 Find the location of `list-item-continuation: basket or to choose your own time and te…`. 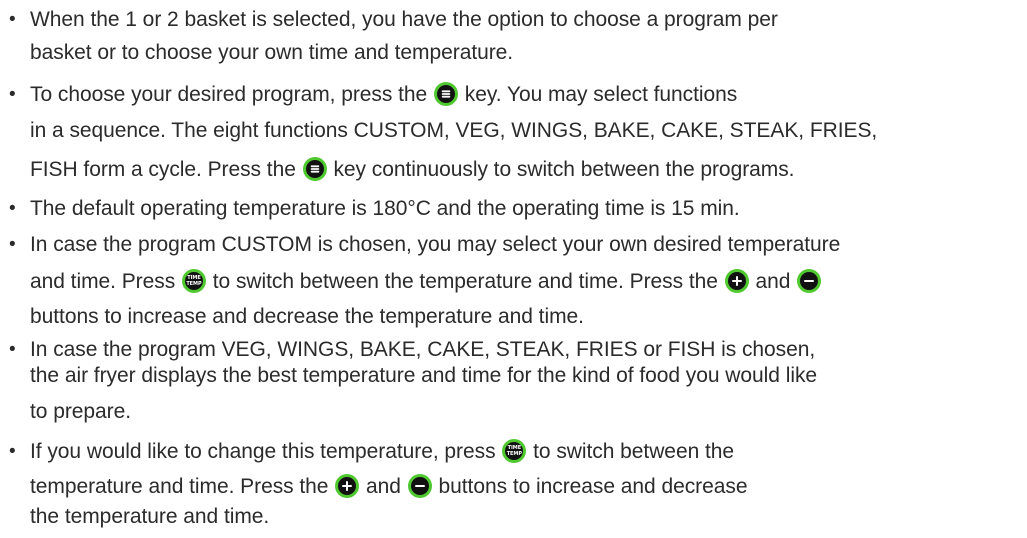

list-item-continuation: basket or to choose your own time and te… is located at coordinates (272, 52).